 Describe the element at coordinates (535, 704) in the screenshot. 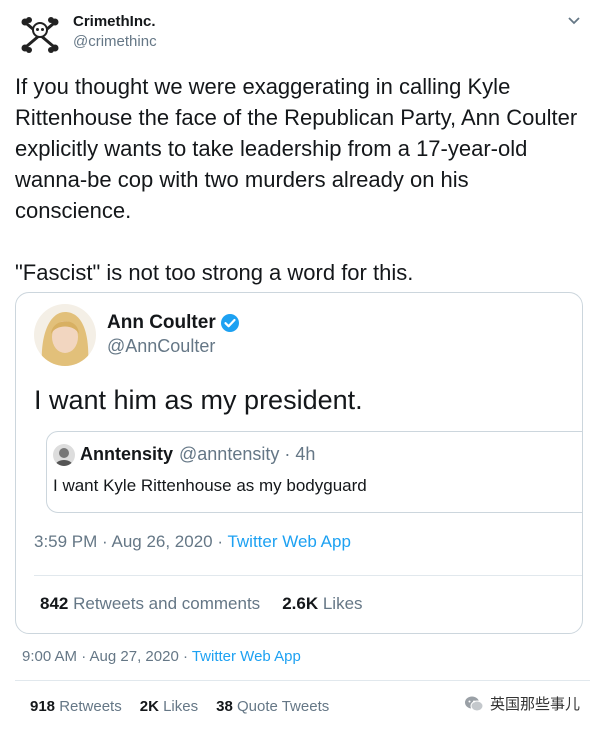

I see `watermark-text: 英国那些事儿` at that location.